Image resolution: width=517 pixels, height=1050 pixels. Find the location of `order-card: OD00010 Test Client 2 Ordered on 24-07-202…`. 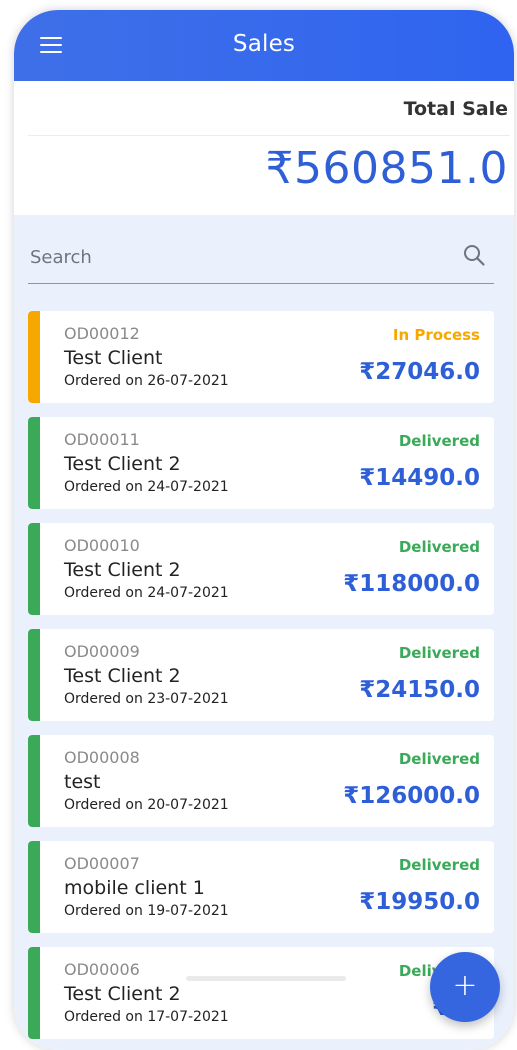

order-card: OD00010 Test Client 2 Ordered on 24-07-202… is located at coordinates (261, 569).